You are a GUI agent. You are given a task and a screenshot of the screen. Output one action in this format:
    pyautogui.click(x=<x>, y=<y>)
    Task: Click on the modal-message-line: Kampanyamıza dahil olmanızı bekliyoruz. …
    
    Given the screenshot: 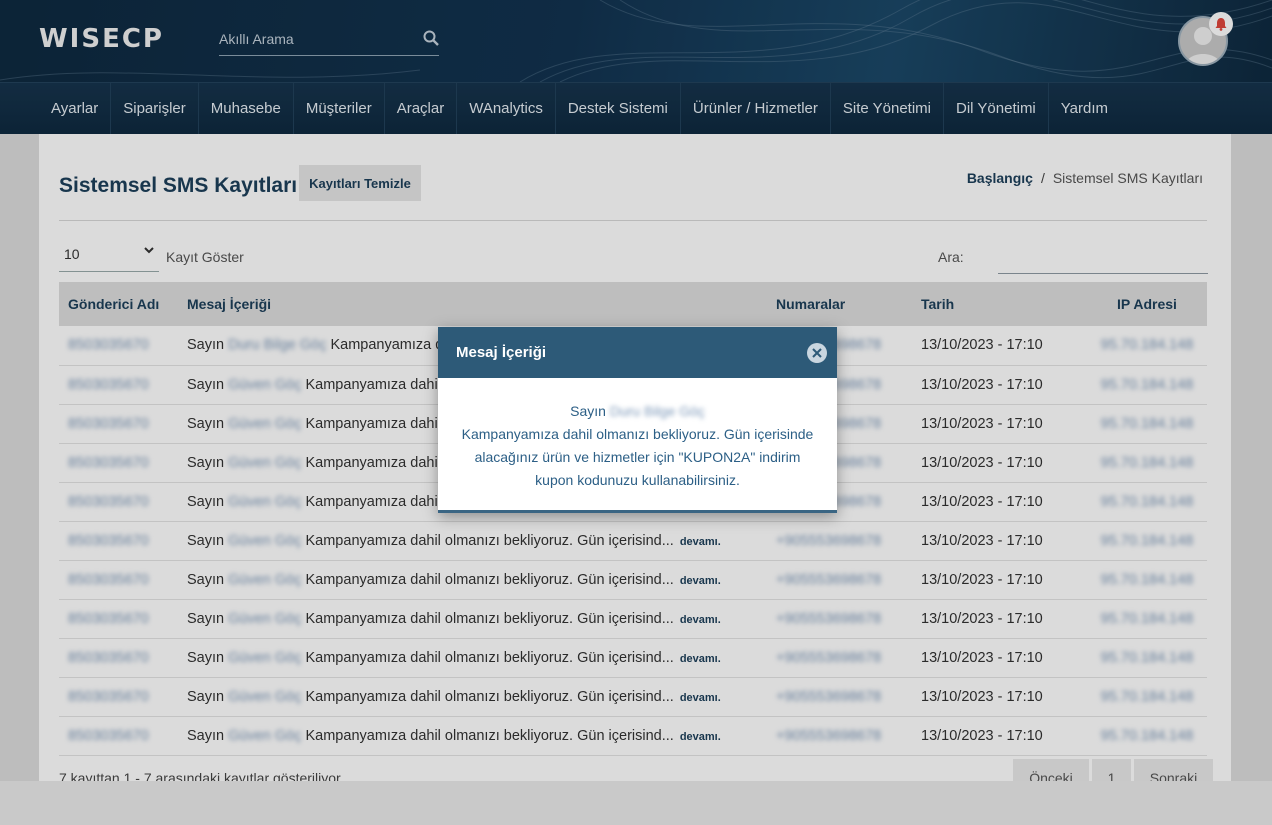 What is the action you would take?
    pyautogui.click(x=637, y=434)
    